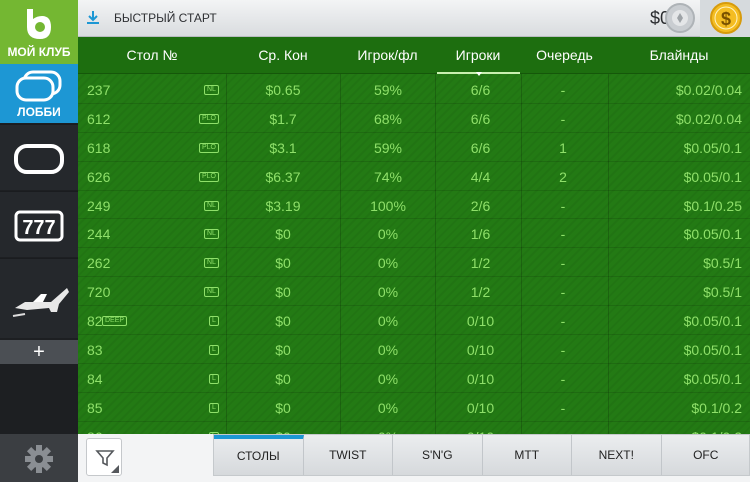  Describe the element at coordinates (414, 321) in the screenshot. I see `table-row: 82 DEEP L $0 0% 0/10 - $0.05/0.1` at that location.